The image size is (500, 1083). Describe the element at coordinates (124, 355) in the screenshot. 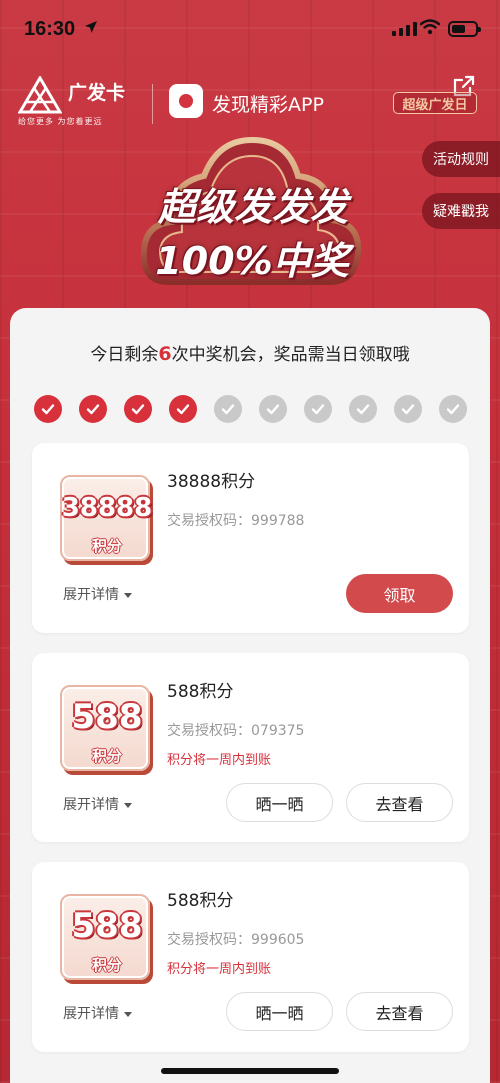

I see `remaining-prefix: 今日剩余` at that location.